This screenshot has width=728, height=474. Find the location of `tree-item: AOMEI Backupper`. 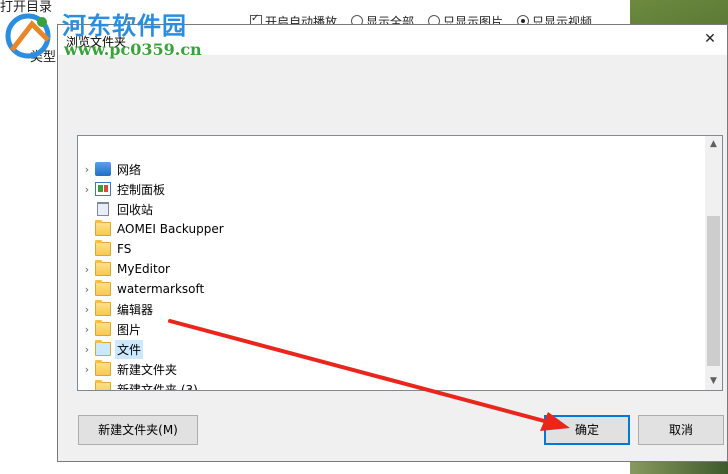

tree-item: AOMEI Backupper is located at coordinates (391, 229).